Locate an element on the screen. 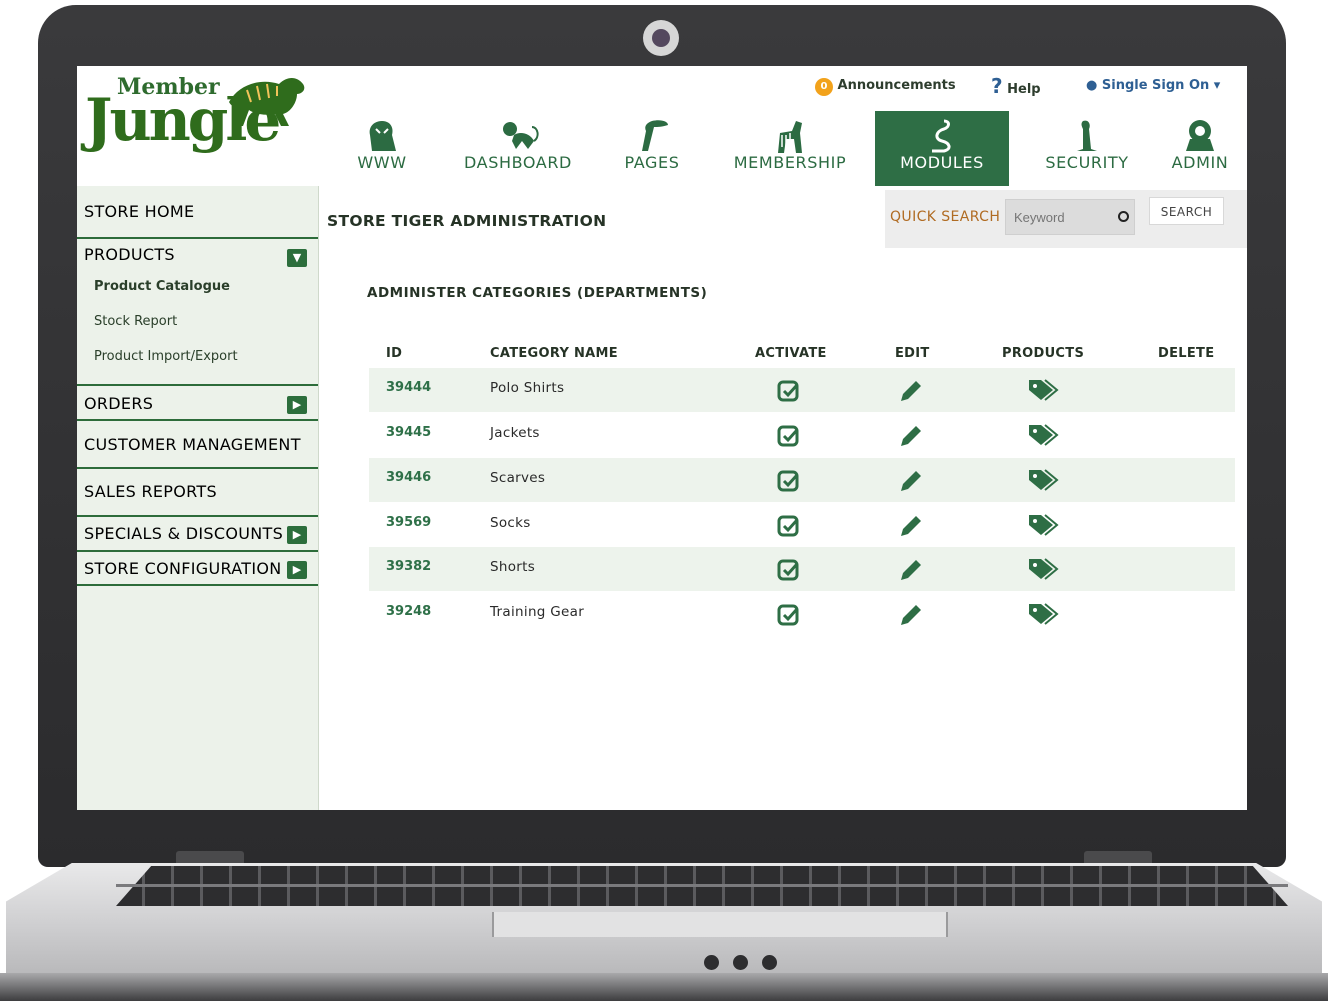 This screenshot has width=1328, height=1001. category-id-link: 39569 is located at coordinates (408, 522).